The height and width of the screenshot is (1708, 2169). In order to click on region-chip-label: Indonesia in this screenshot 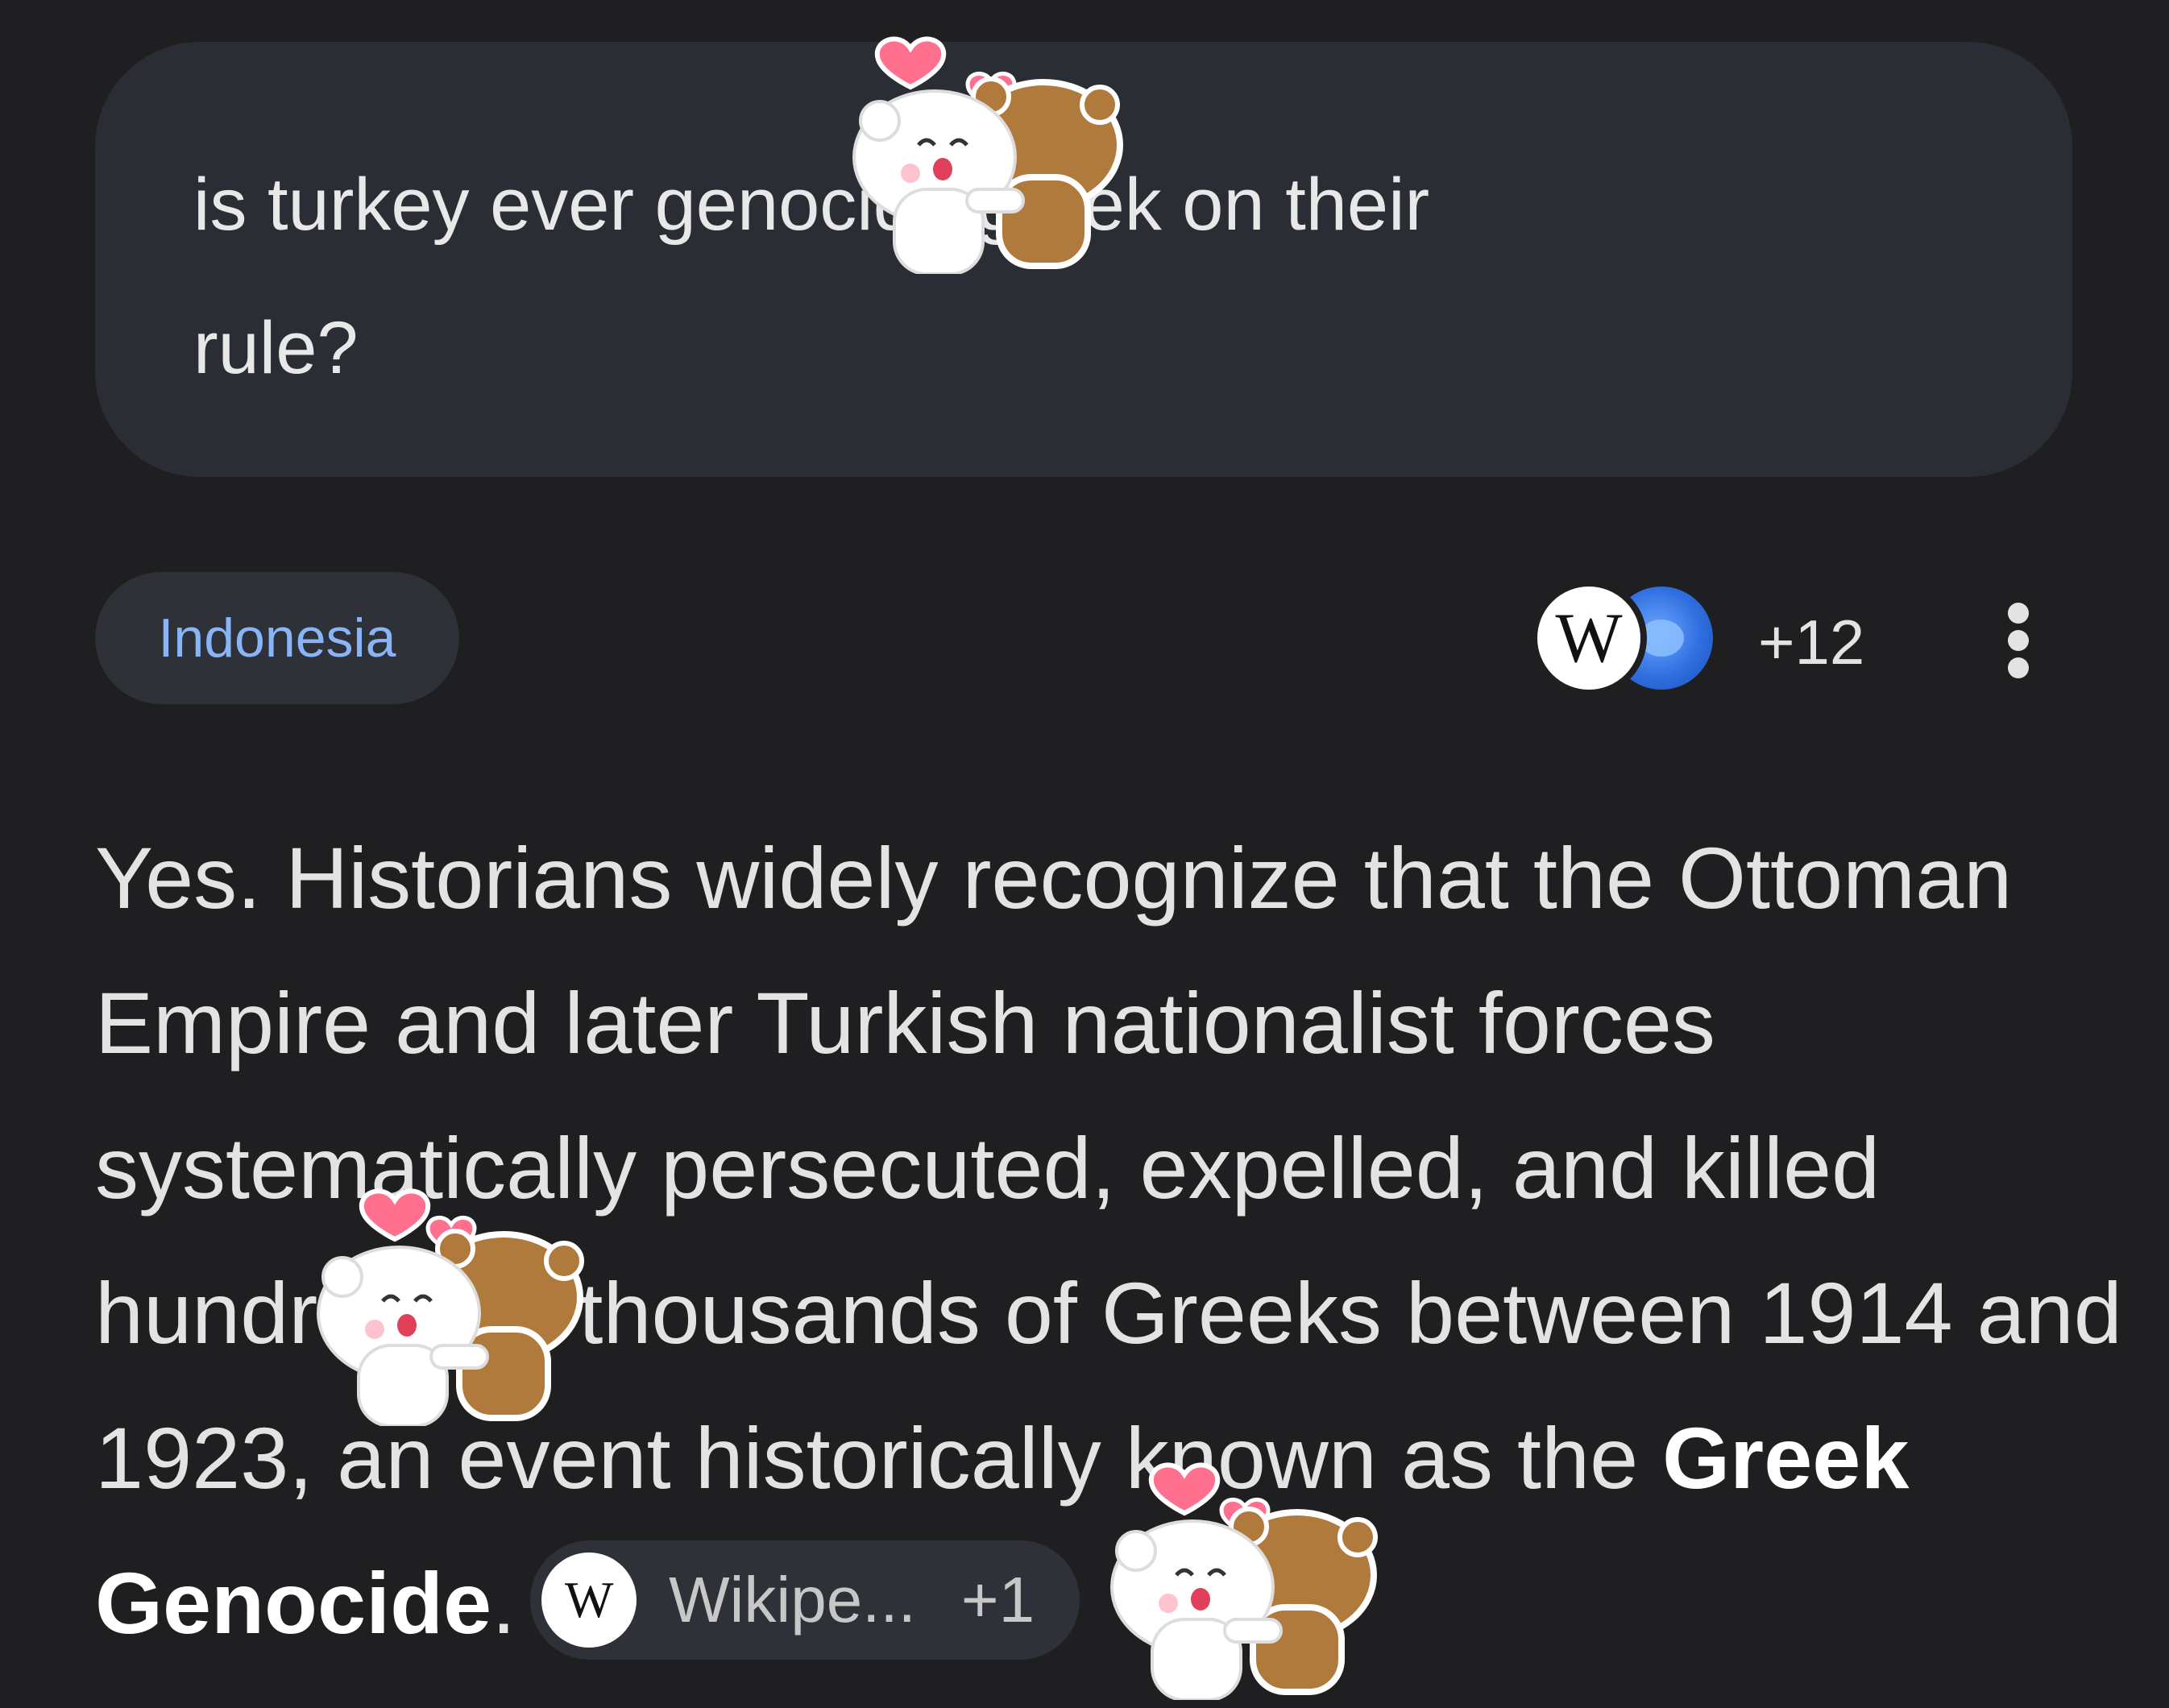, I will do `click(277, 638)`.